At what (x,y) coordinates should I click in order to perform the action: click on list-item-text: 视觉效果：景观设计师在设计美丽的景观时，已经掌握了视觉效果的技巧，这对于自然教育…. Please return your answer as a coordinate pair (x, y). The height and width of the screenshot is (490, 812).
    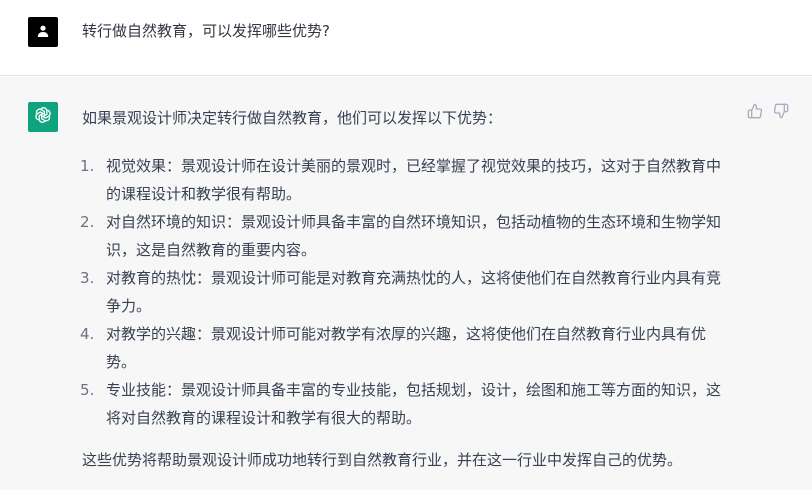
    Looking at the image, I should click on (414, 180).